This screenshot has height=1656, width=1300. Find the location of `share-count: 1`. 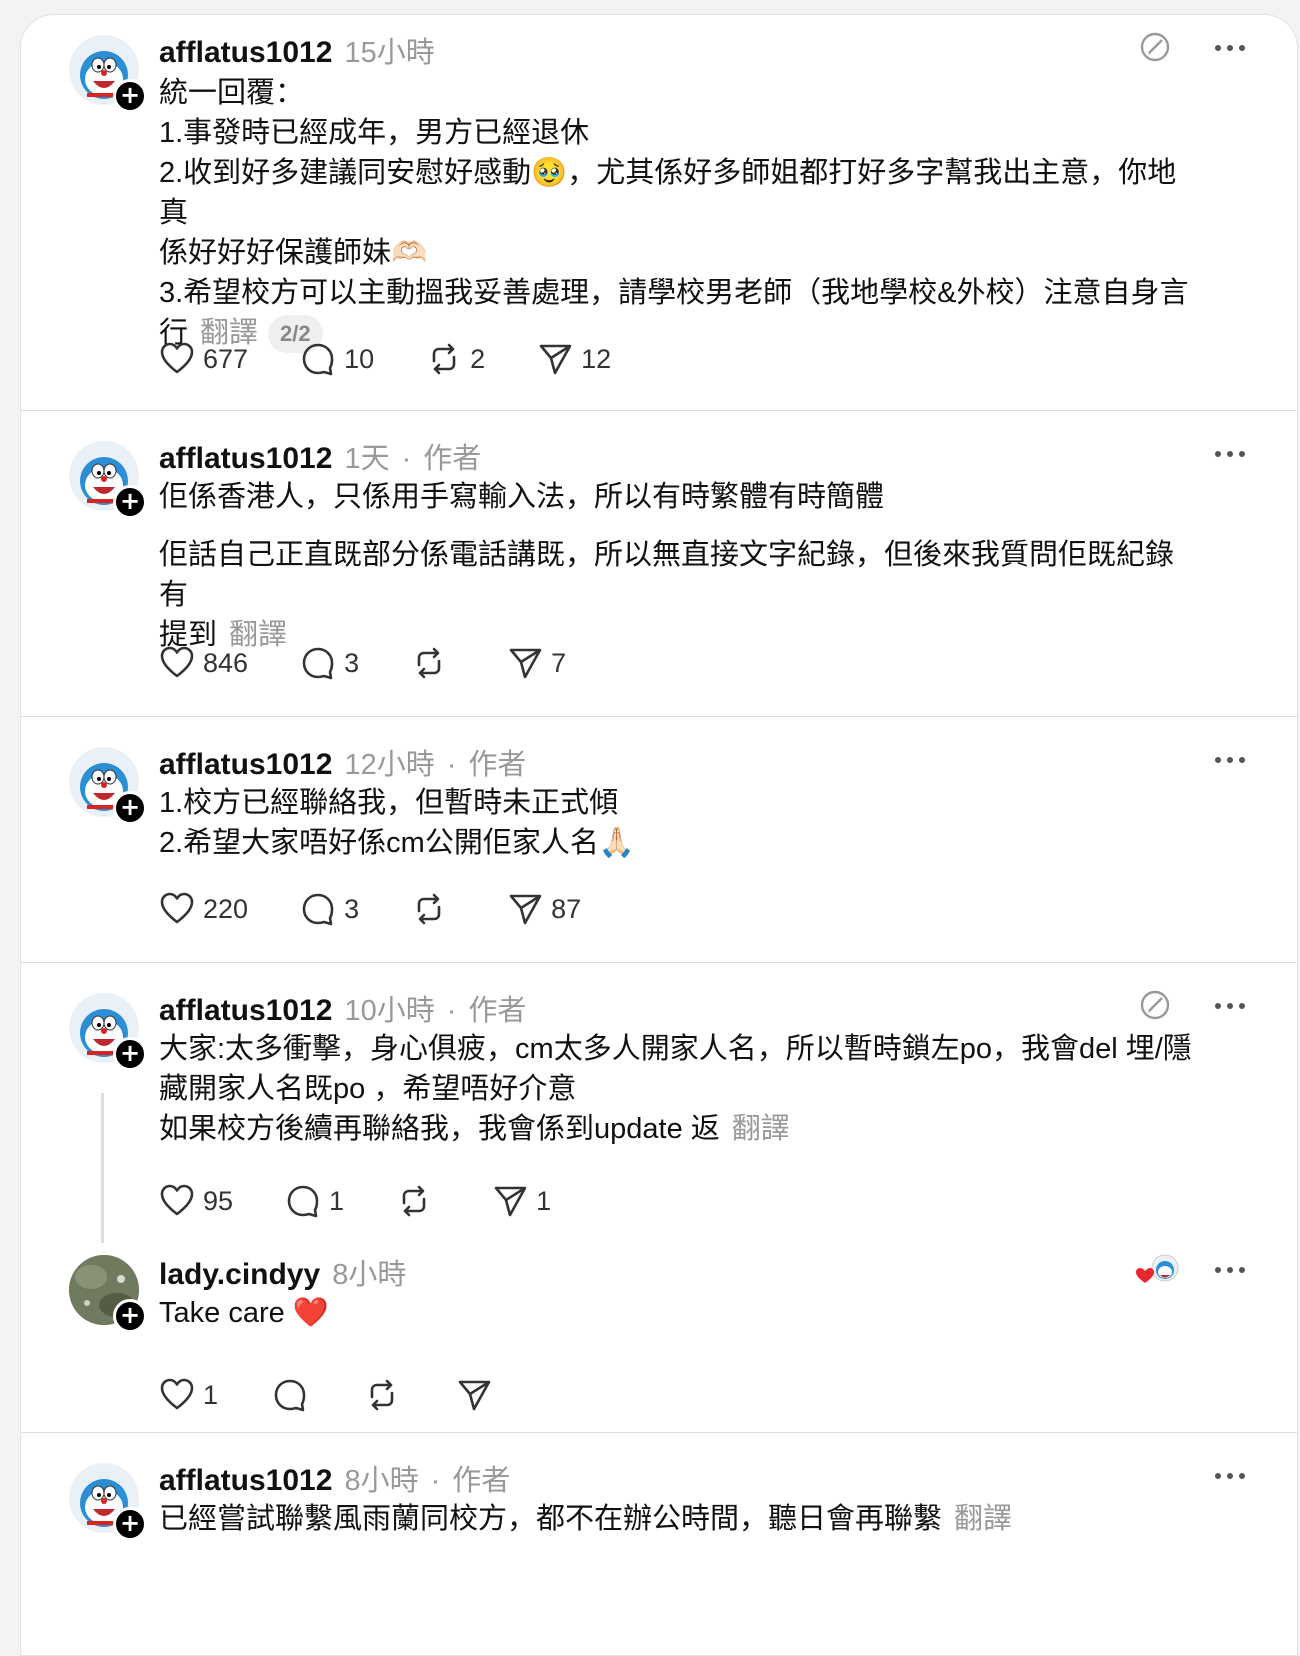

share-count: 1 is located at coordinates (544, 1200).